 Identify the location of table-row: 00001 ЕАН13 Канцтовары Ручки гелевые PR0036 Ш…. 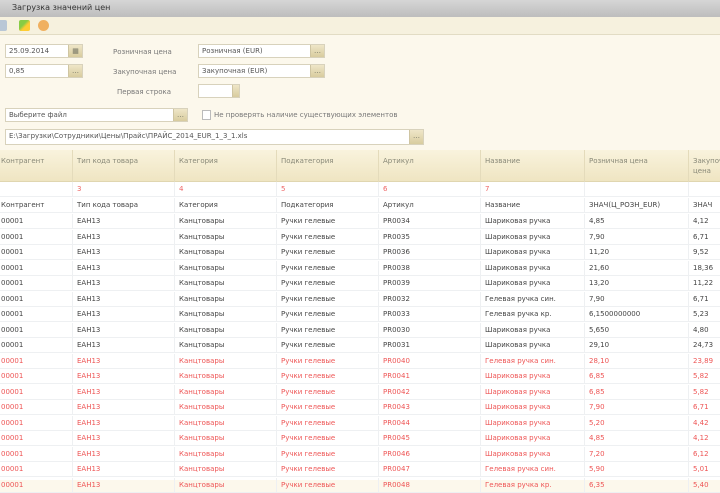
(360, 252).